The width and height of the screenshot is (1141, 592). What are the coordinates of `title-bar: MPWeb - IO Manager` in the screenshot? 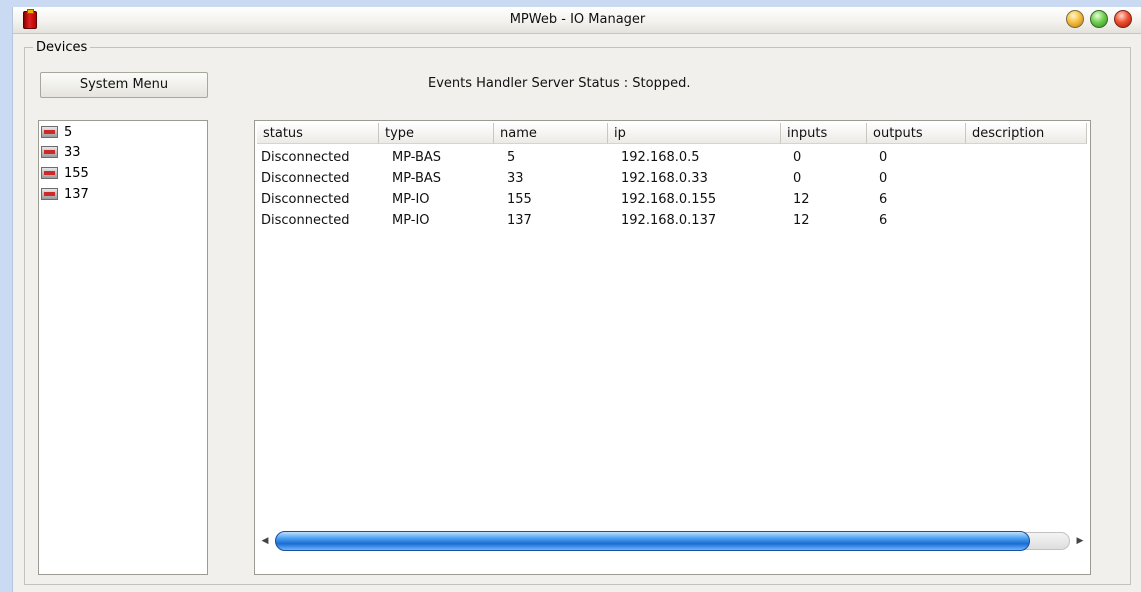 It's located at (577, 20).